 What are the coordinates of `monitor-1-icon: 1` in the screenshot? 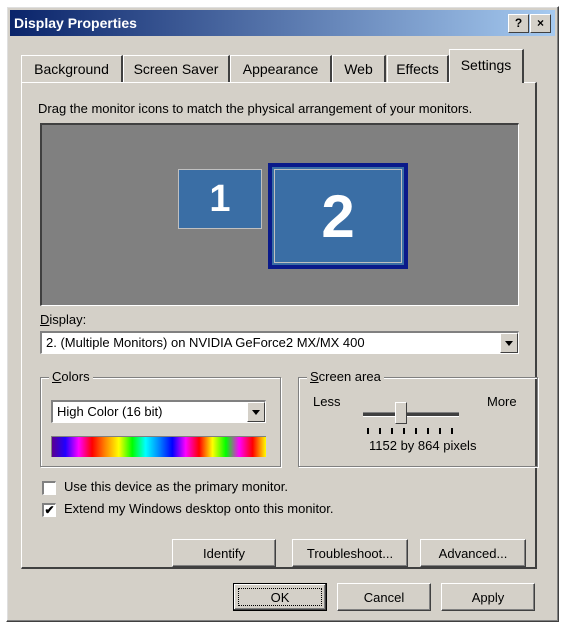 It's located at (220, 199).